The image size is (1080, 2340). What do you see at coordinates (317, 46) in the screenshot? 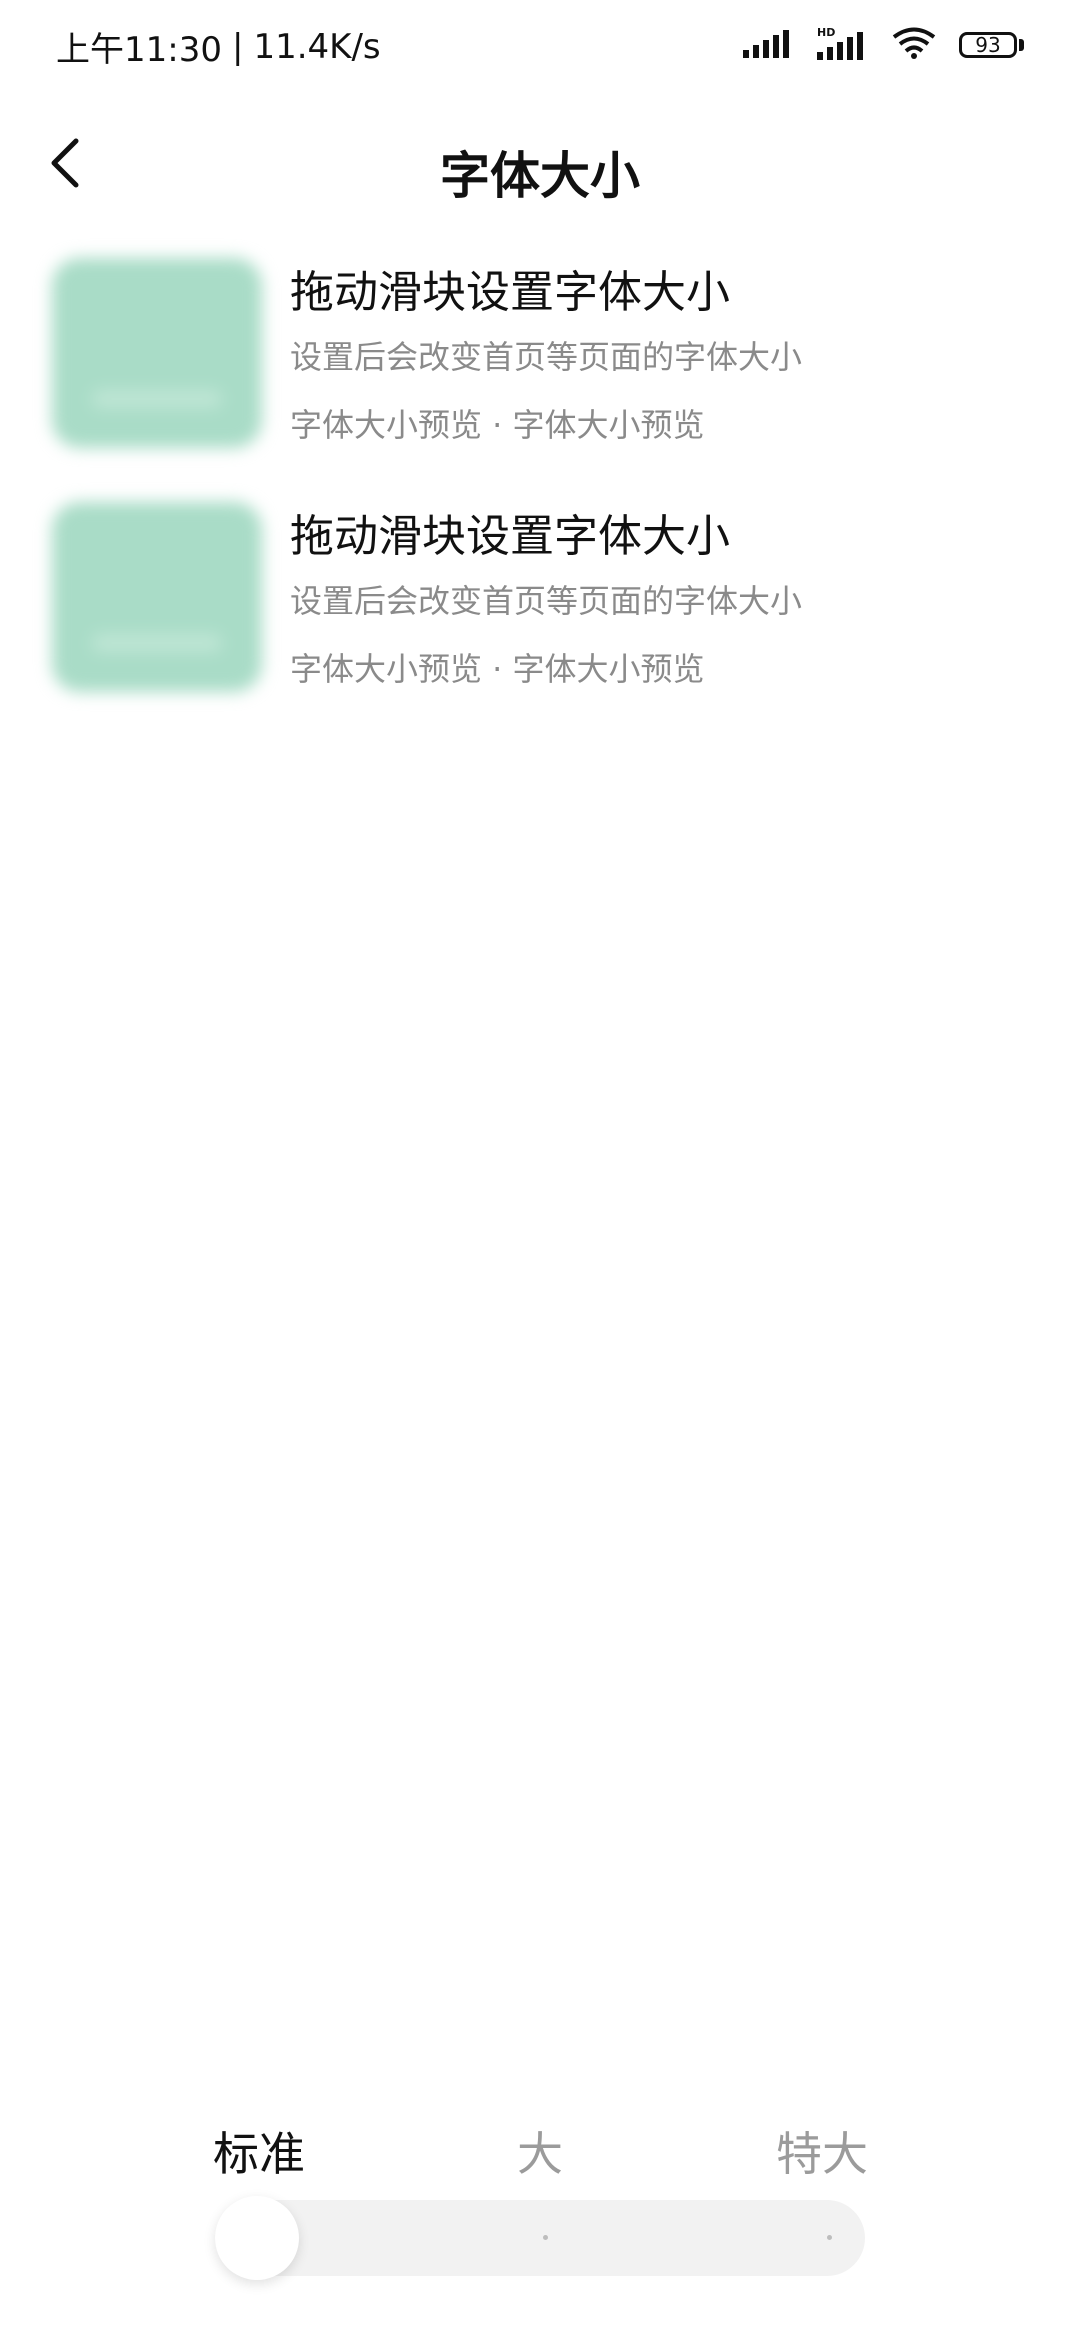
I see `network-speed: 11.4K/s` at bounding box center [317, 46].